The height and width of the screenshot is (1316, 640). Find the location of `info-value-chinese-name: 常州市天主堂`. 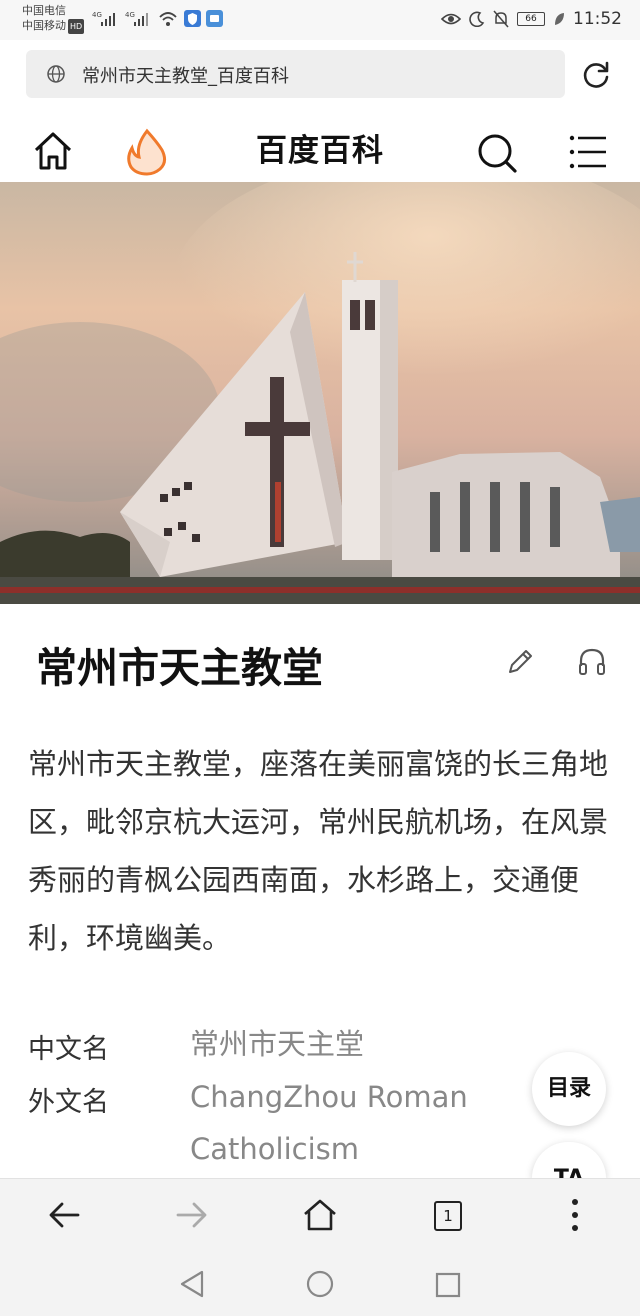

info-value-chinese-name: 常州市天主堂 is located at coordinates (277, 1044).